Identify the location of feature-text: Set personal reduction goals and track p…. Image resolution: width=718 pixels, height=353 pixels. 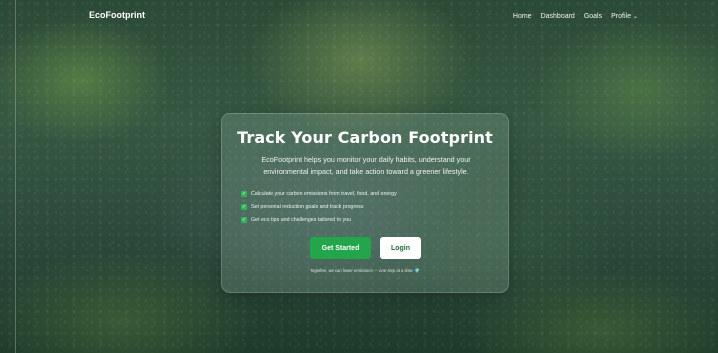
(307, 206).